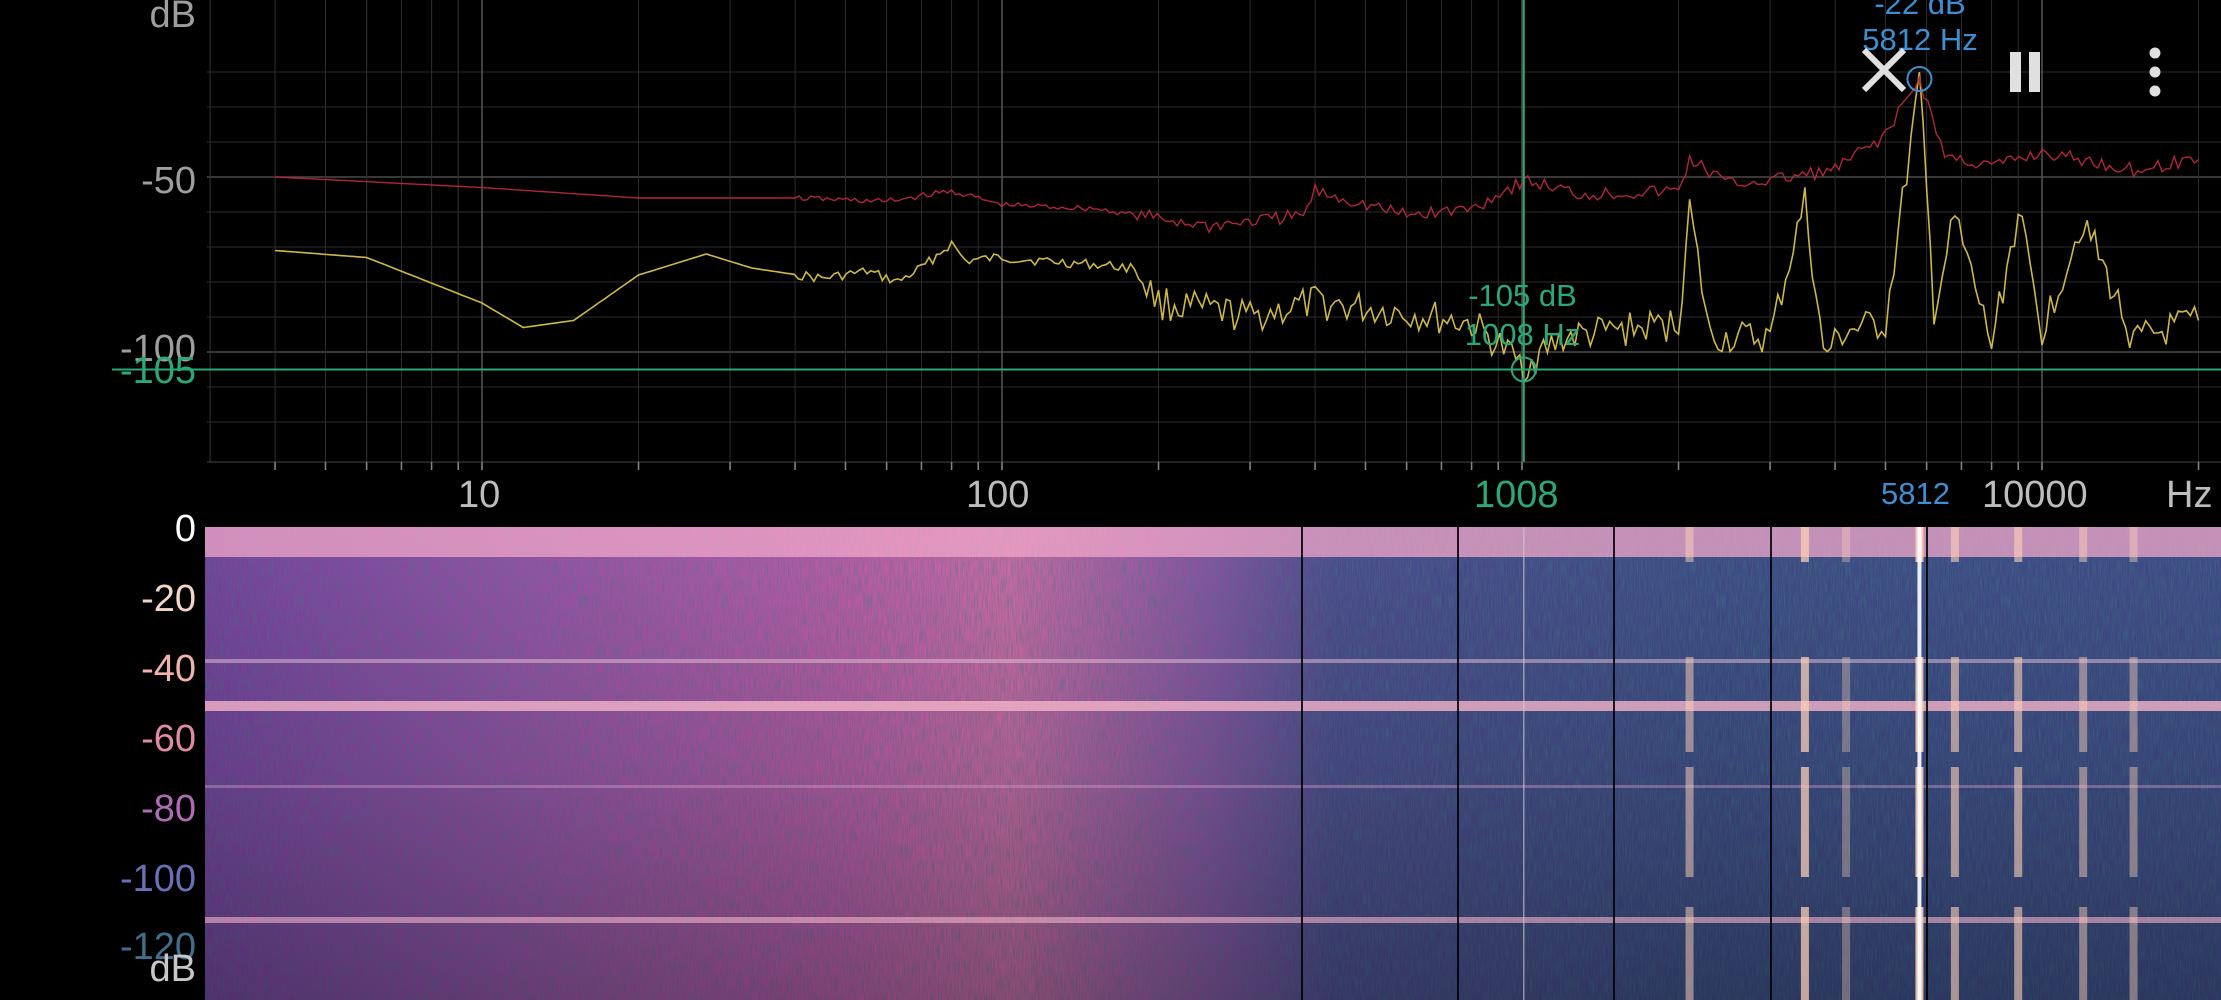 The height and width of the screenshot is (1000, 2221). What do you see at coordinates (168, 739) in the screenshot?
I see `sg-tick-label: -60` at bounding box center [168, 739].